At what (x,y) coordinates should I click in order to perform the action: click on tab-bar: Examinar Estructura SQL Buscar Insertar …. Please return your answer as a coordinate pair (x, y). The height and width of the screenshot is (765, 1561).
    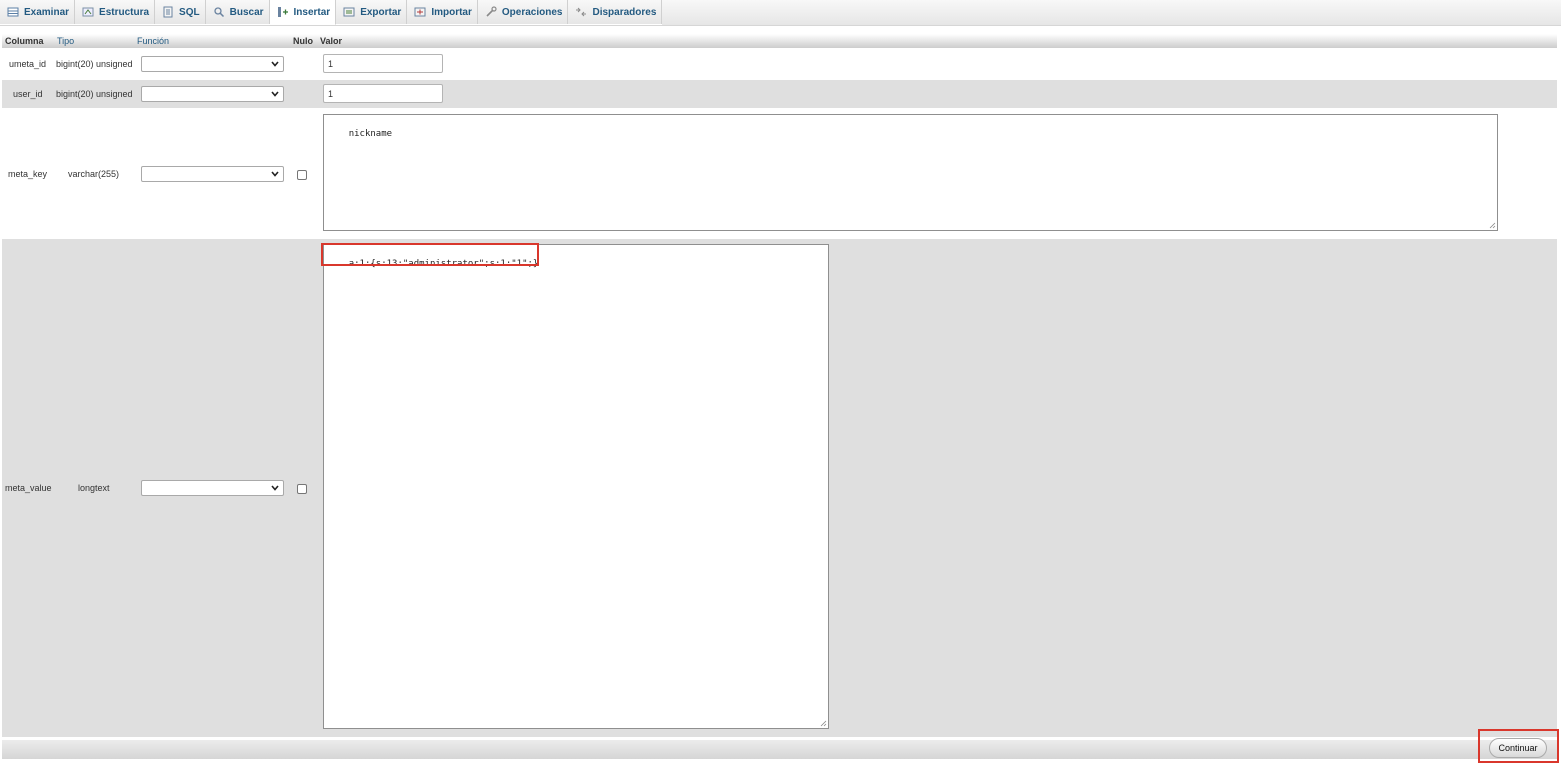
    Looking at the image, I should click on (780, 13).